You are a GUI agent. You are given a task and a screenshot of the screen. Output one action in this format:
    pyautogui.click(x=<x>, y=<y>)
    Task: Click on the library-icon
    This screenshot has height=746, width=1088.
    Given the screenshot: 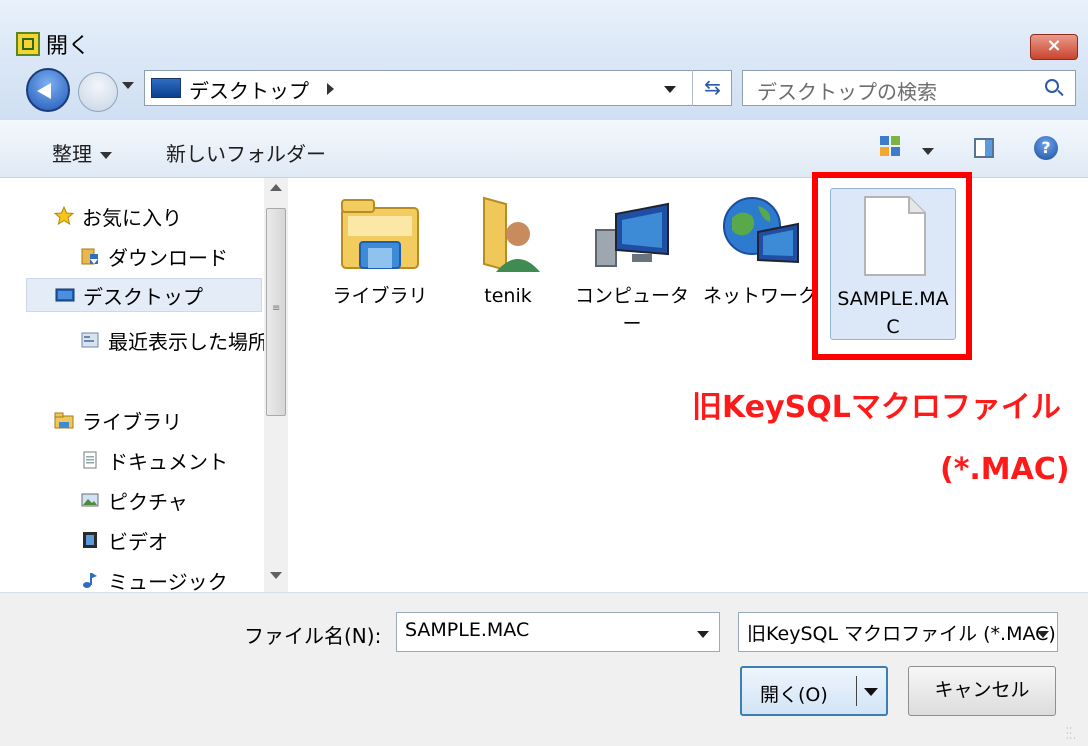 What is the action you would take?
    pyautogui.click(x=64, y=420)
    